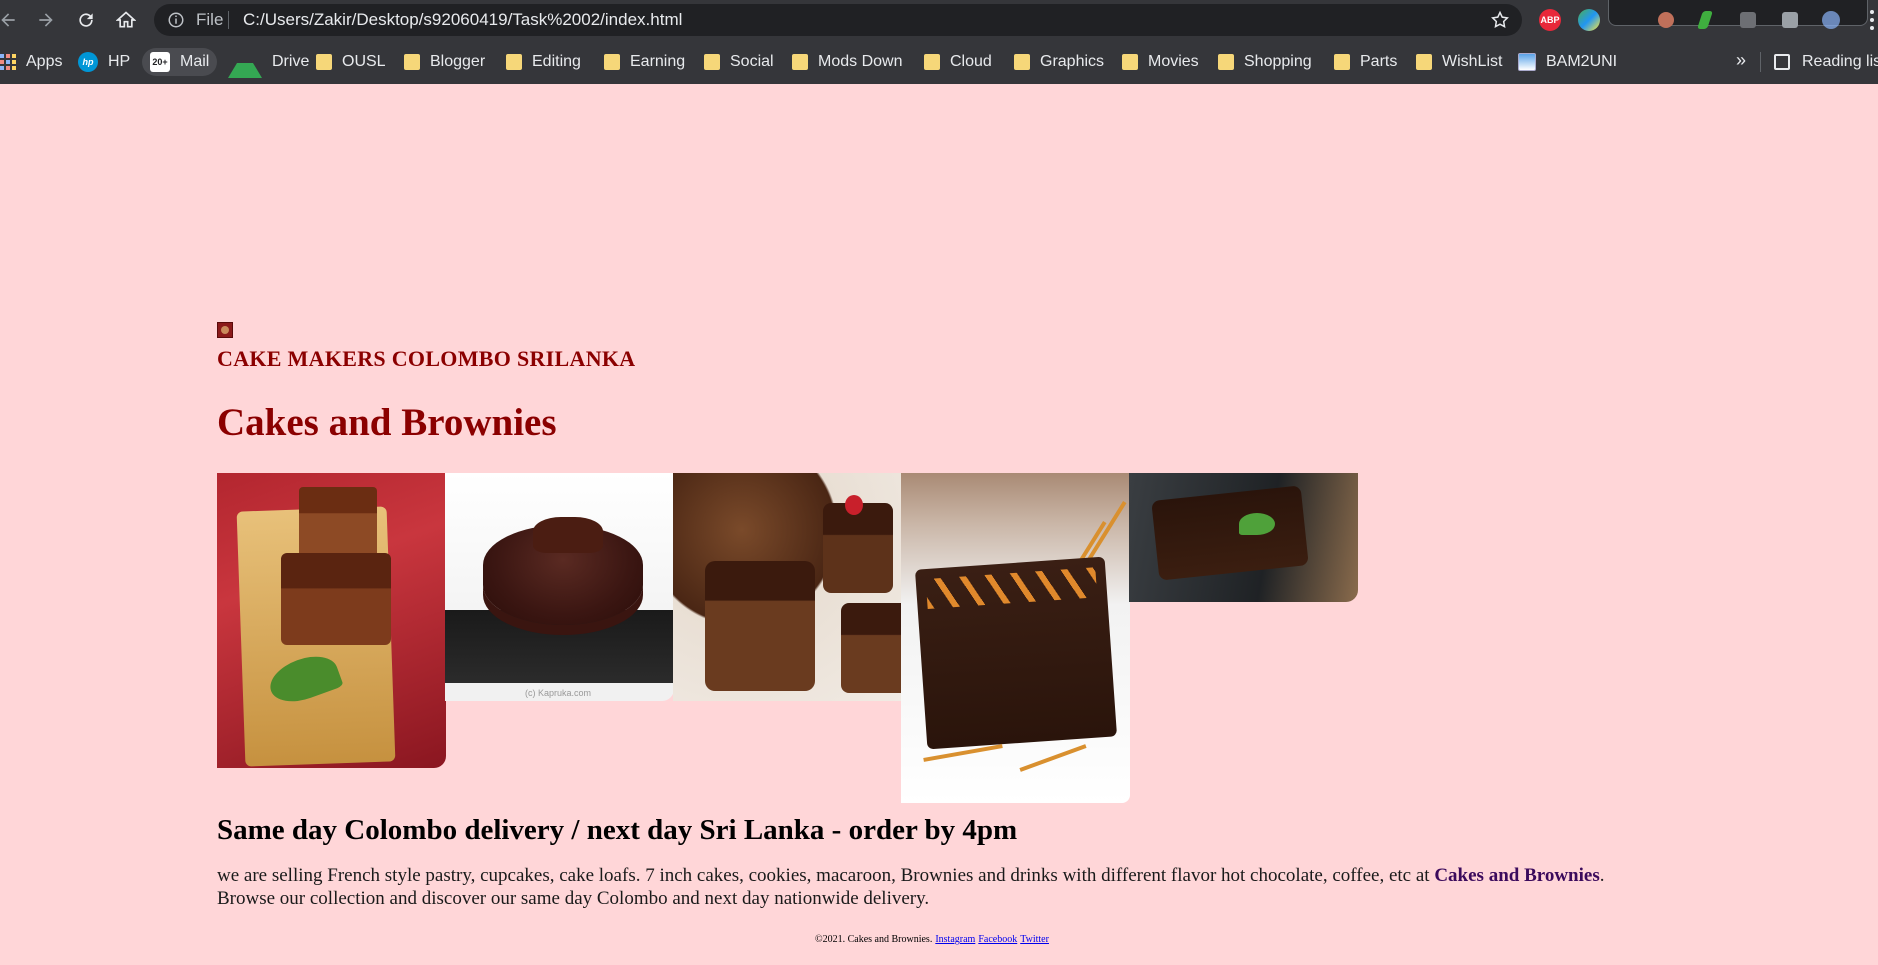 This screenshot has width=1878, height=965. What do you see at coordinates (291, 61) in the screenshot?
I see `bookmark-label: Drive` at bounding box center [291, 61].